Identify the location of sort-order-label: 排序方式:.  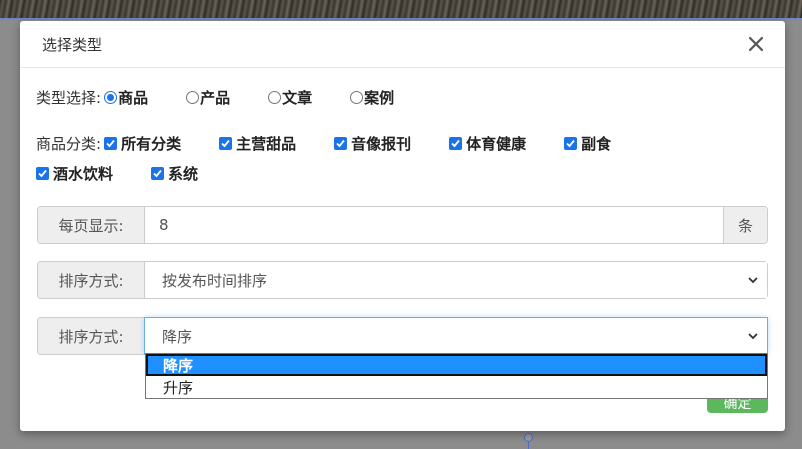
(91, 336).